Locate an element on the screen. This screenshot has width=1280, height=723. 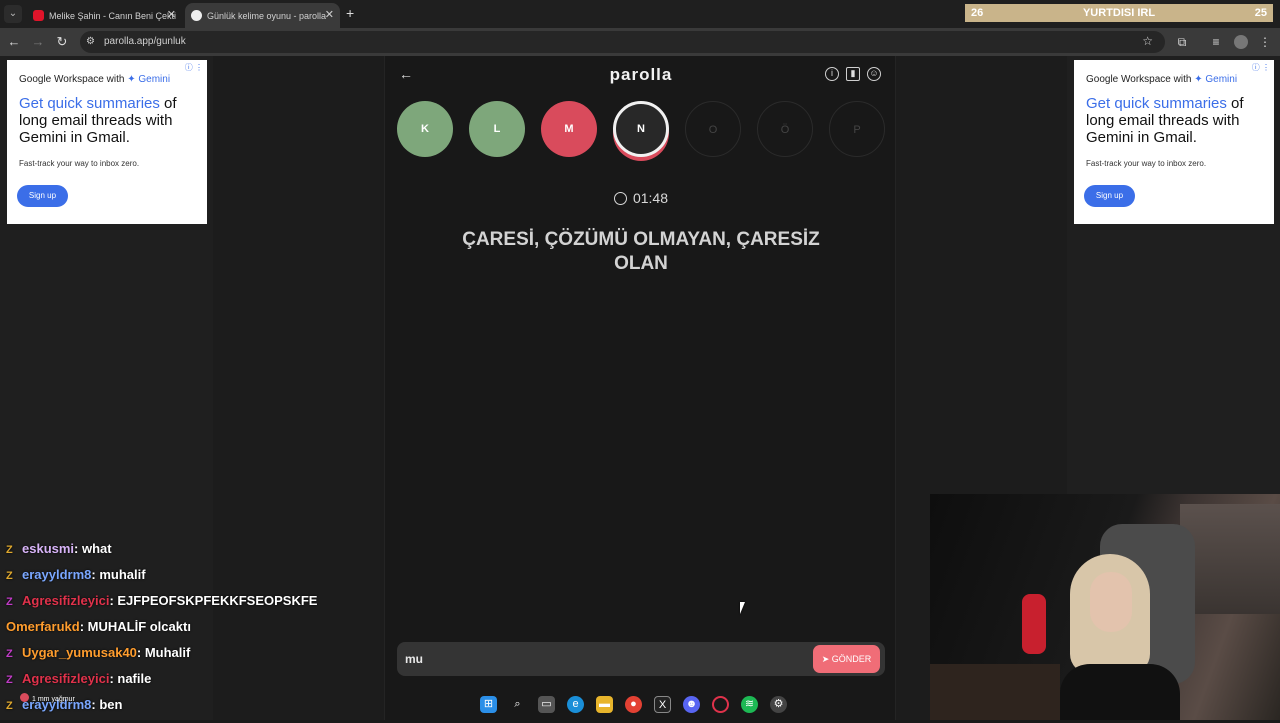
spotify-icon: ≋ is located at coordinates (749, 704).